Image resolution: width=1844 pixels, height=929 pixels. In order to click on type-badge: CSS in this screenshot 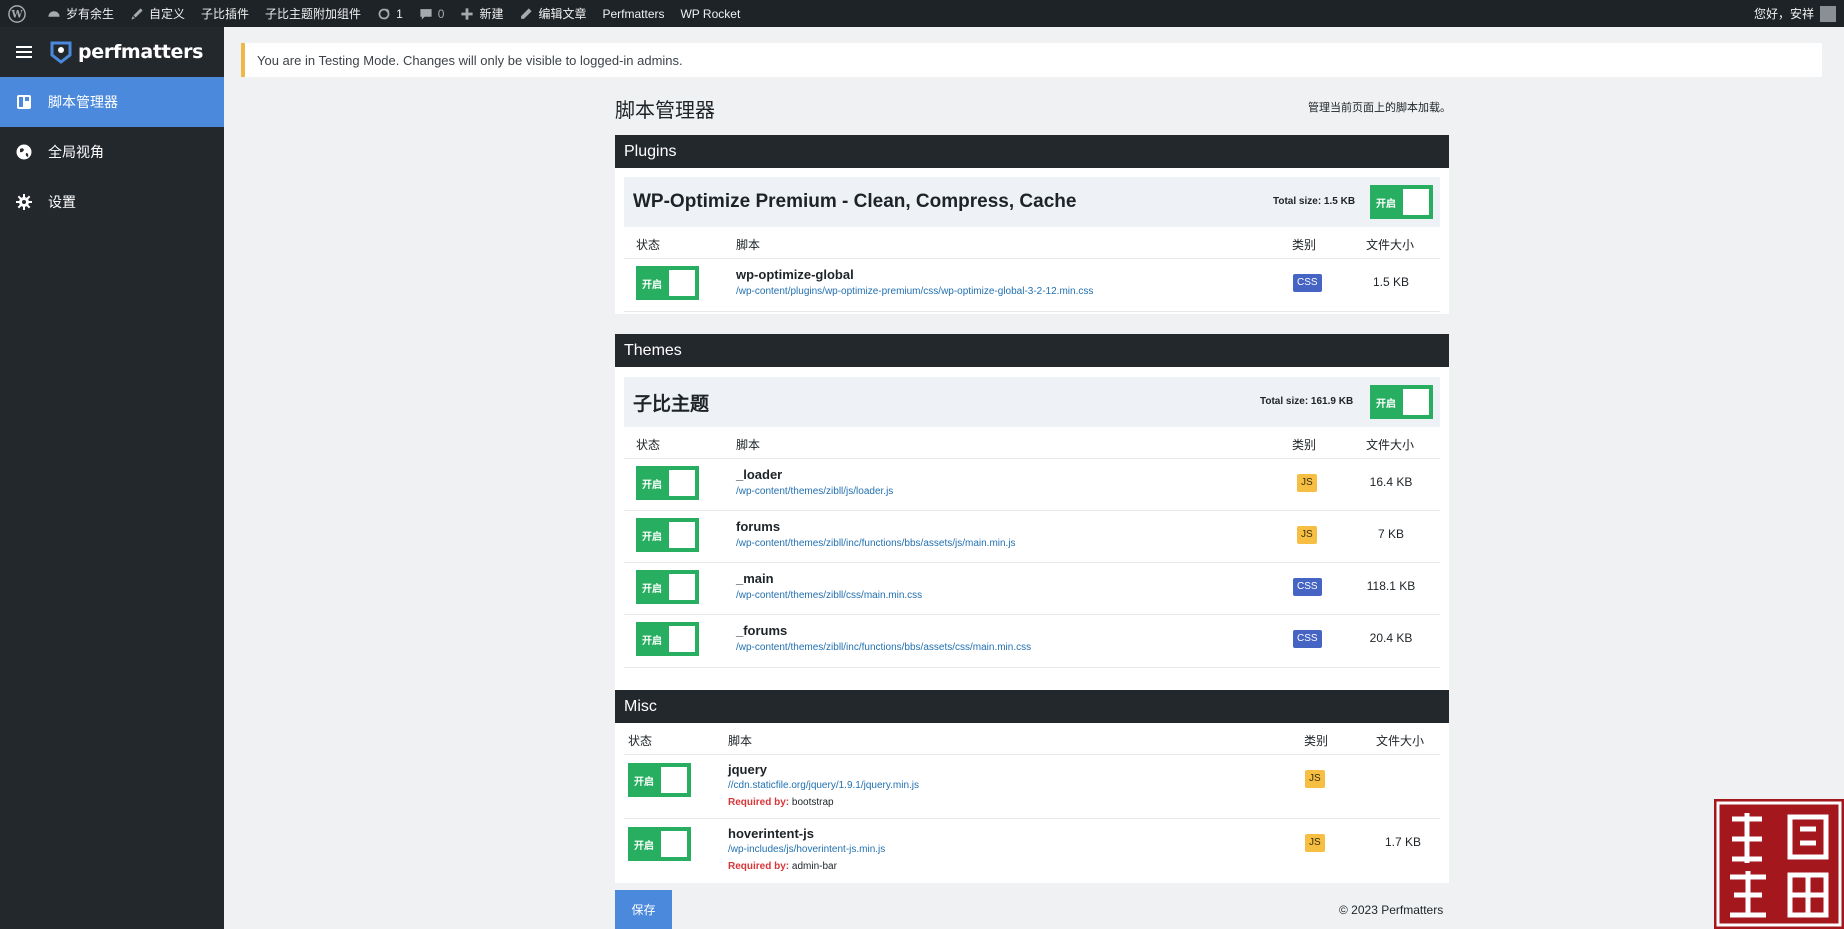, I will do `click(1307, 639)`.